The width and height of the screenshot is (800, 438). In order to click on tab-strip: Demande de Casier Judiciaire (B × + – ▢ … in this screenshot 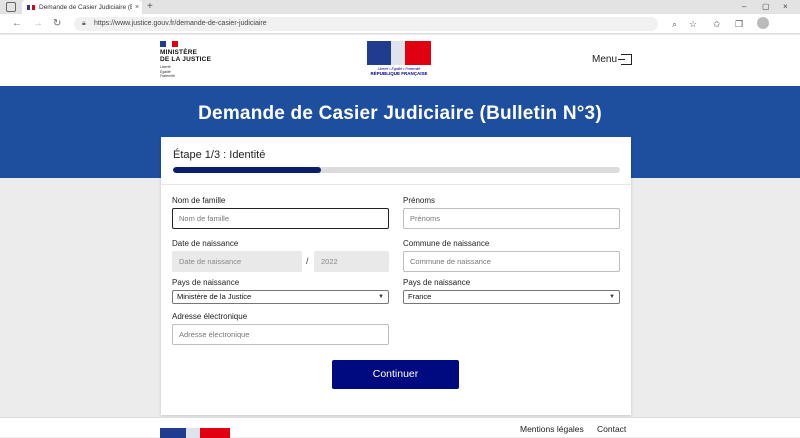, I will do `click(400, 7)`.